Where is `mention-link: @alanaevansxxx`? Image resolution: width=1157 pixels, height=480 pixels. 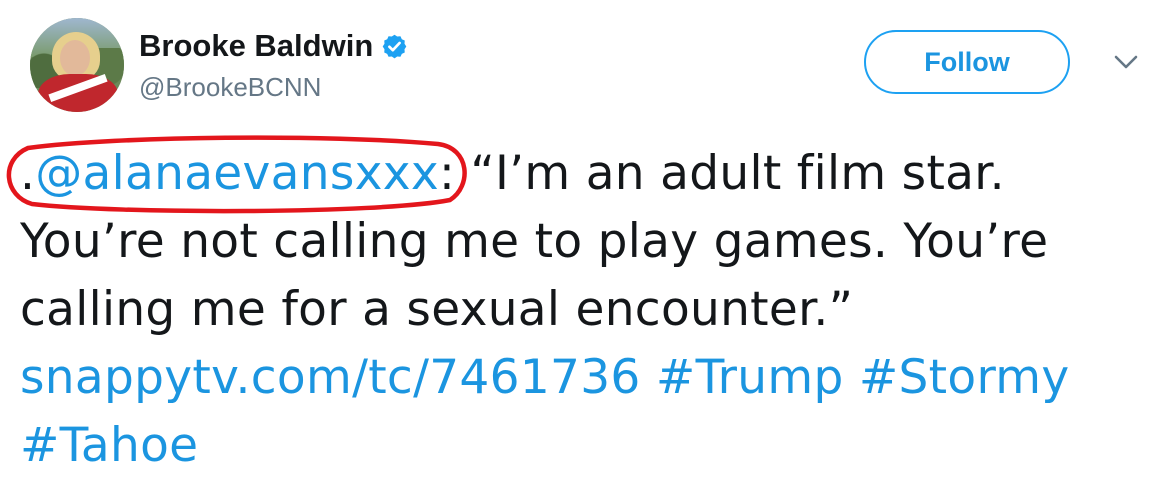
mention-link: @alanaevansxxx is located at coordinates (237, 173).